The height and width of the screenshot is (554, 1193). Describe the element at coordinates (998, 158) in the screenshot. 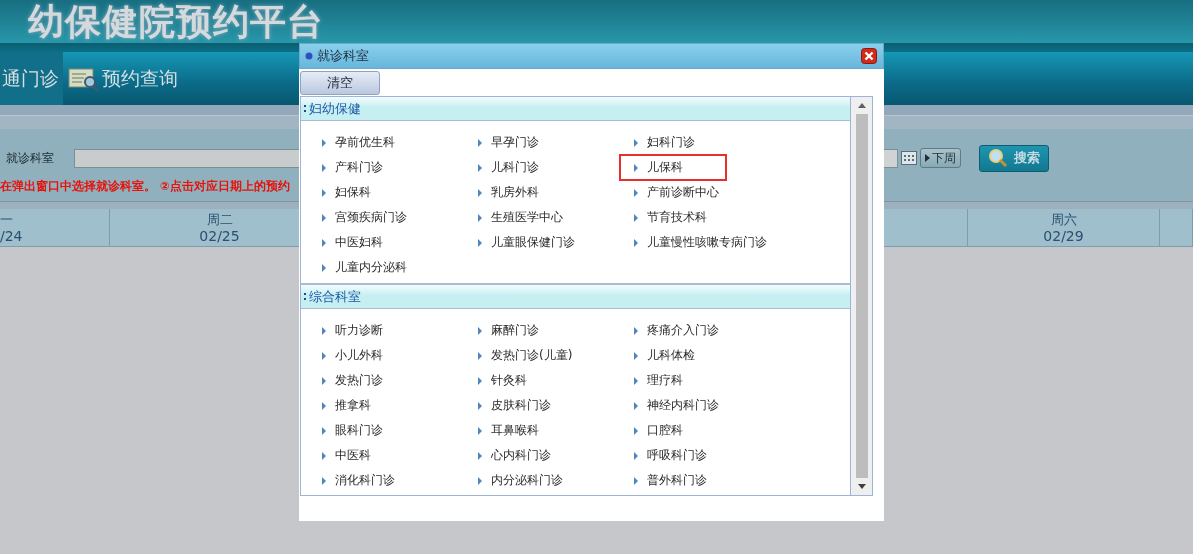

I see `search-icon` at that location.